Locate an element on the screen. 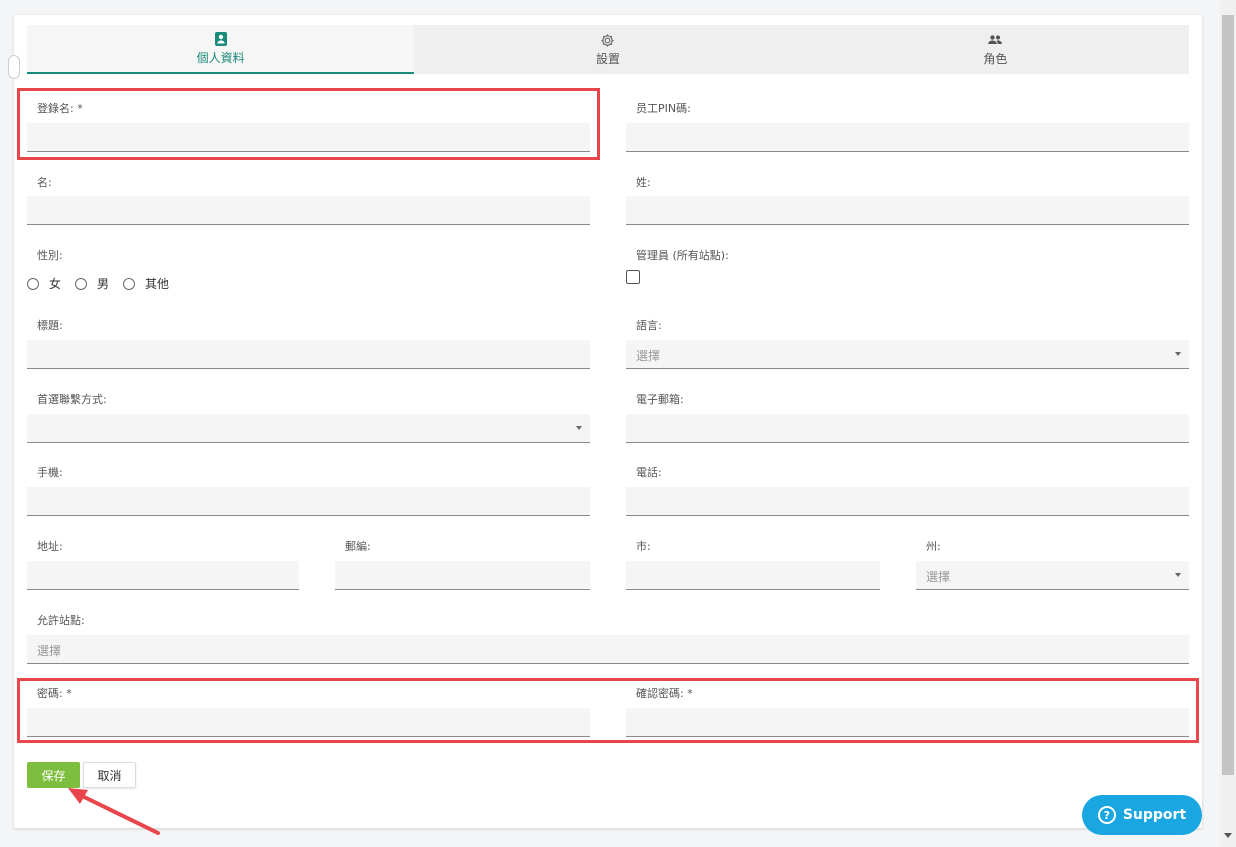 Image resolution: width=1236 pixels, height=847 pixels. tab-bar: 個人資料 設置 角色 is located at coordinates (608, 49).